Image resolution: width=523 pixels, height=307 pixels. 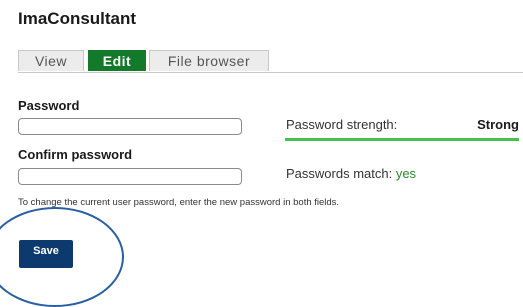 I want to click on password-strength-value: Strong, so click(x=498, y=124).